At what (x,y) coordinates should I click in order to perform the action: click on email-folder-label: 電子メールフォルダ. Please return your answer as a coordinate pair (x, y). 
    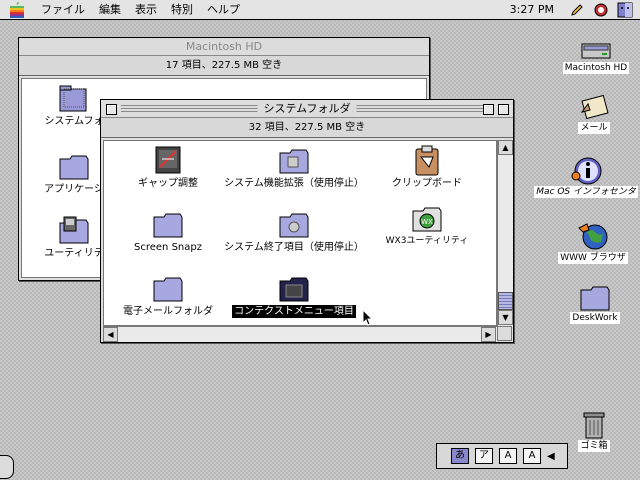
    Looking at the image, I should click on (168, 311).